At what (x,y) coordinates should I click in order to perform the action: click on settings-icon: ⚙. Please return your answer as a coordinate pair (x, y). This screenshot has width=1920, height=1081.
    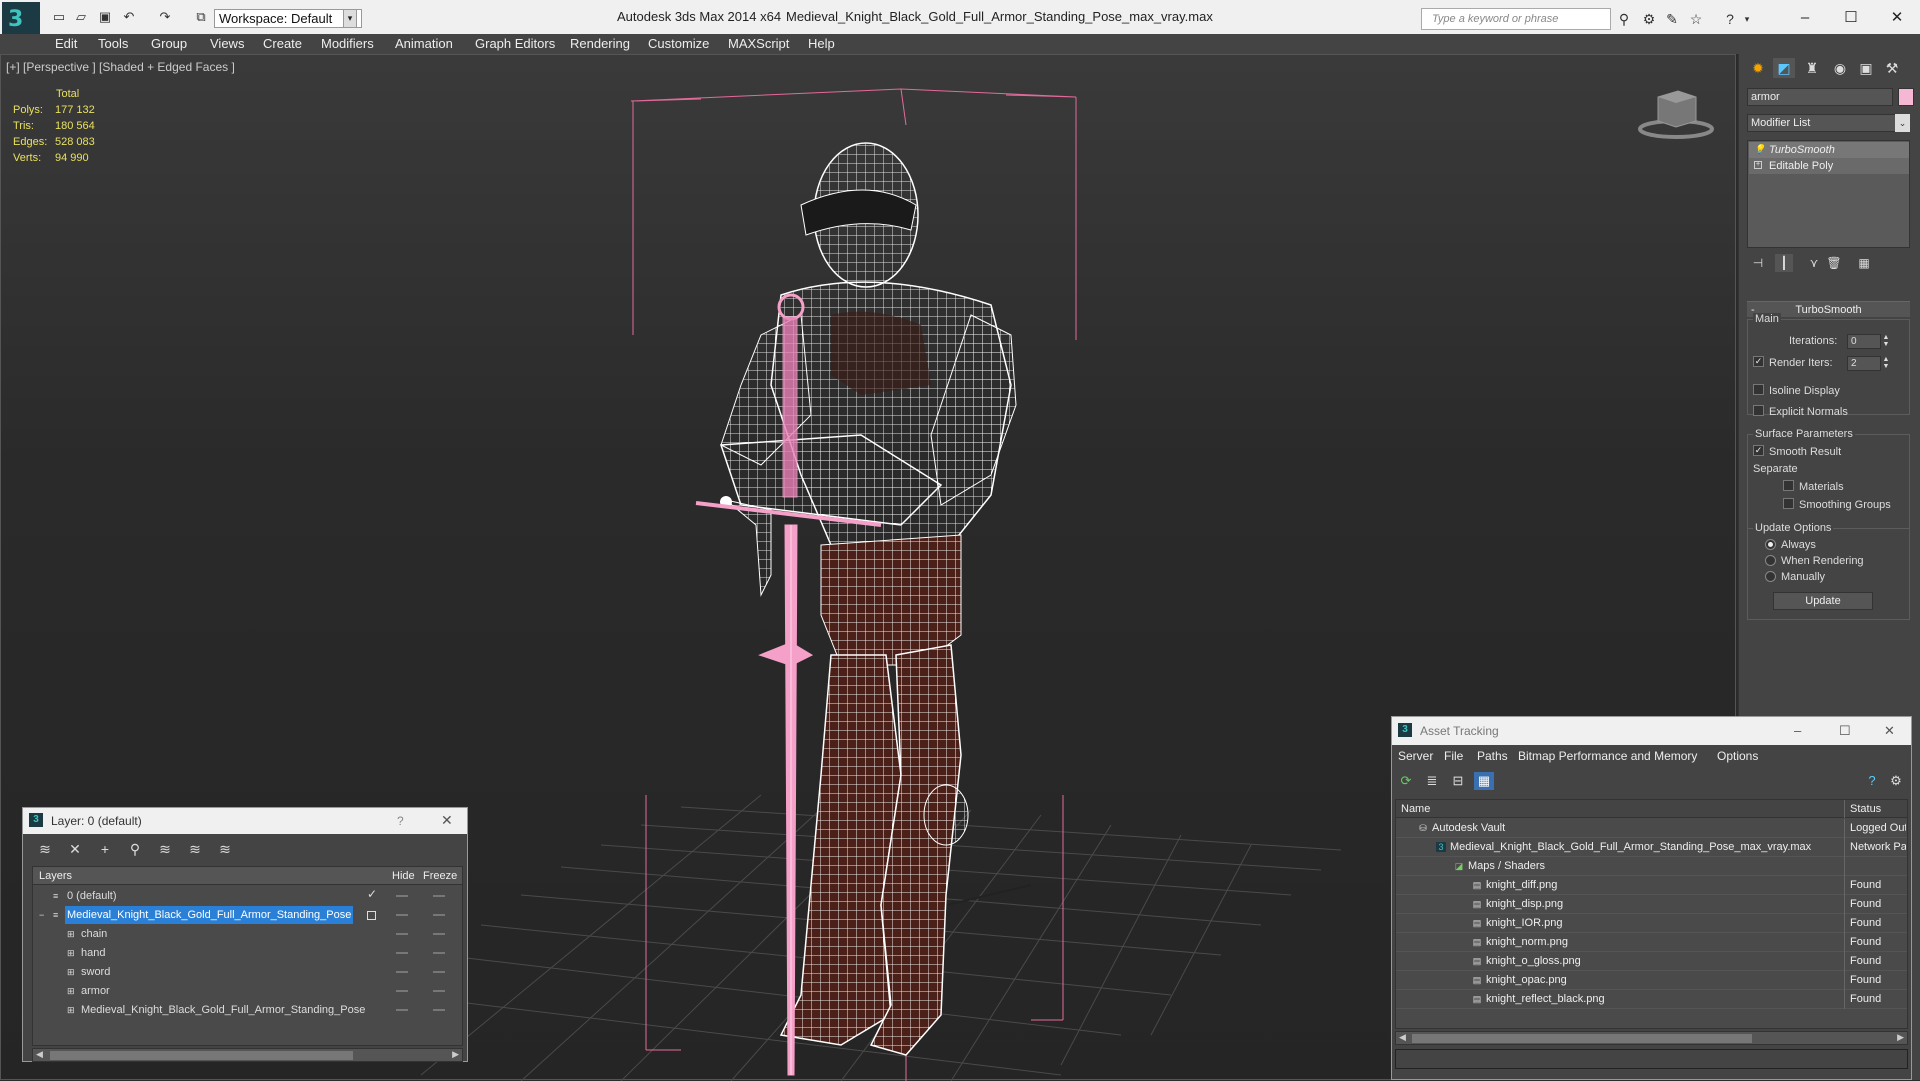
    Looking at the image, I should click on (1896, 781).